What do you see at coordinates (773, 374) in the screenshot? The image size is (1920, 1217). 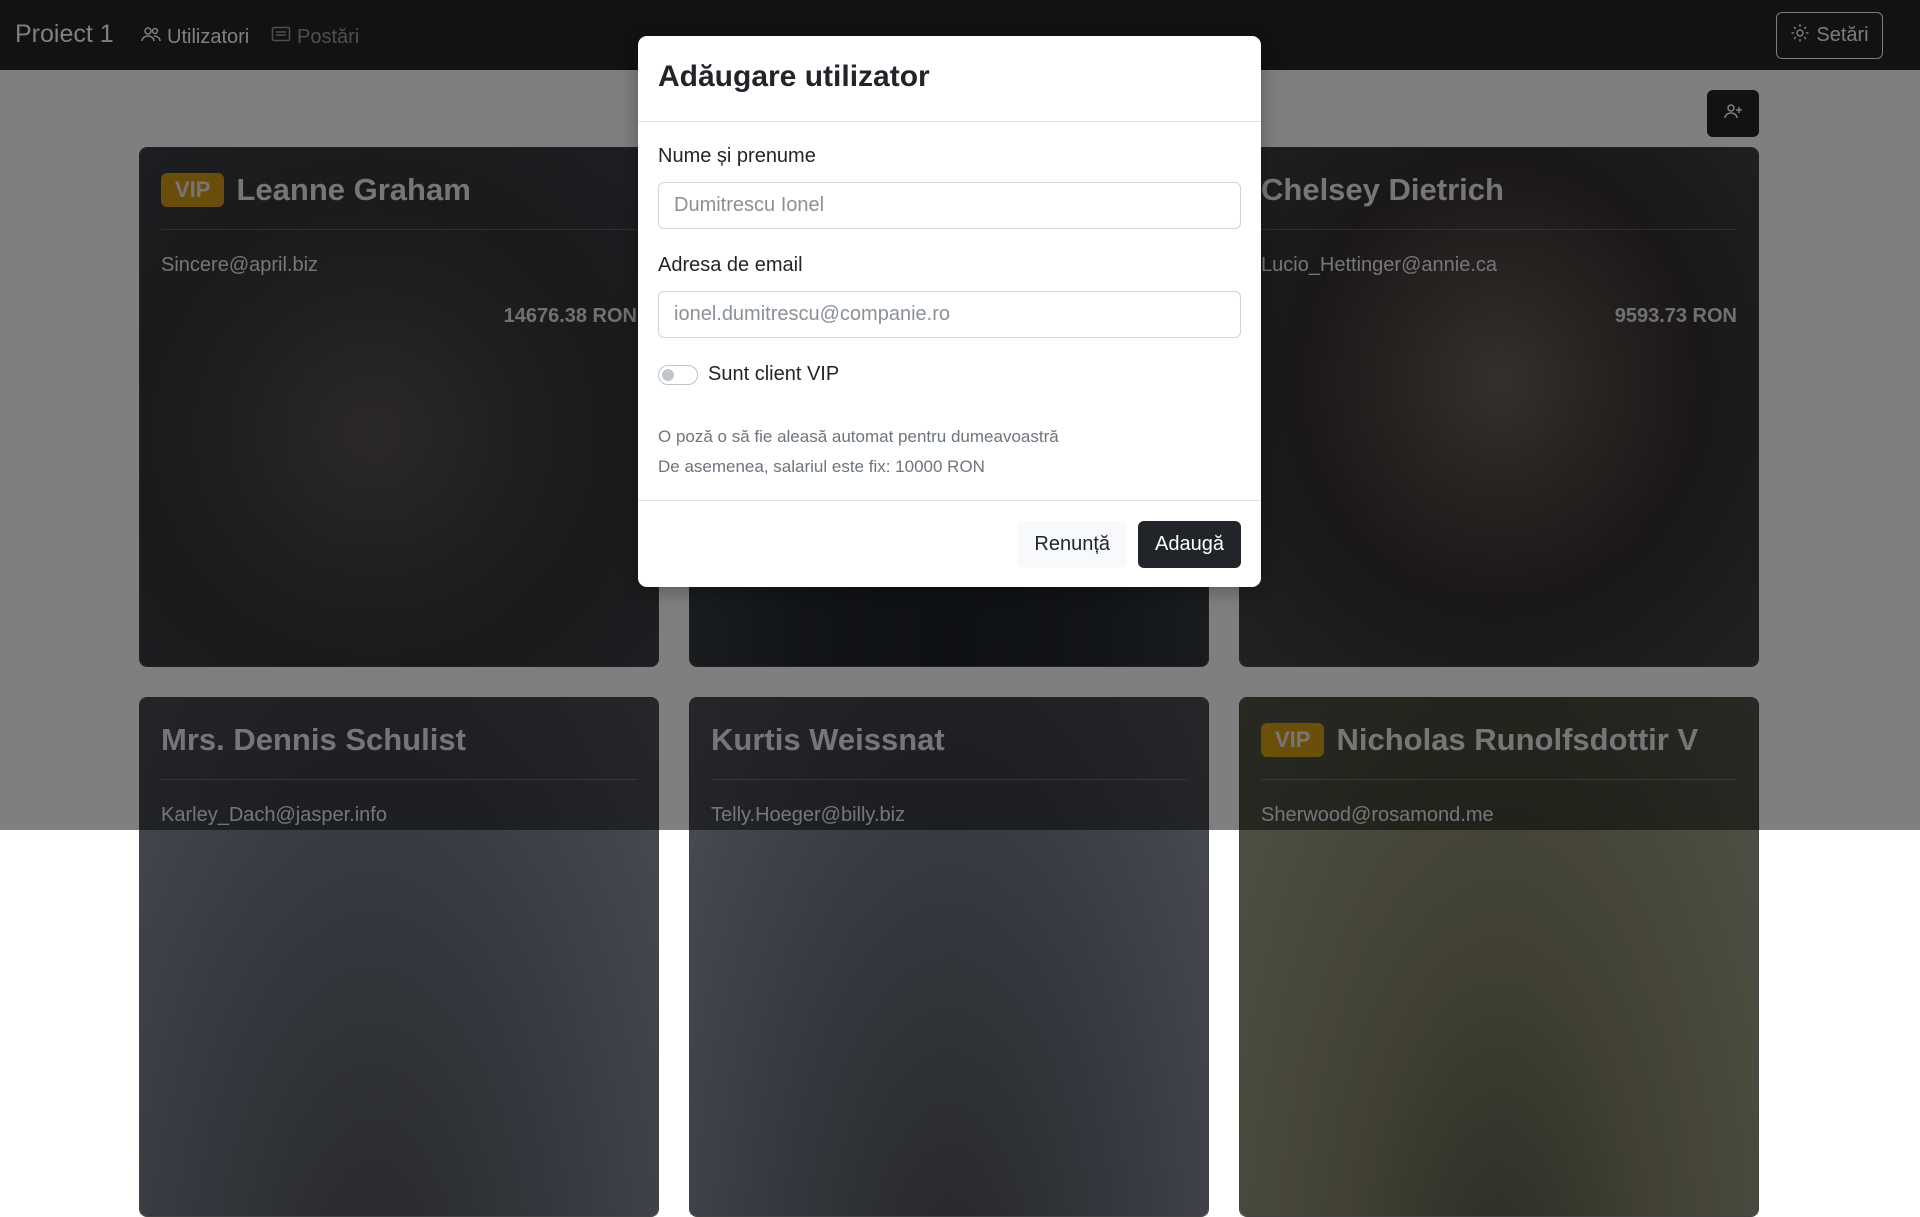 I see `vip-switch-label: Sunt client VIP` at bounding box center [773, 374].